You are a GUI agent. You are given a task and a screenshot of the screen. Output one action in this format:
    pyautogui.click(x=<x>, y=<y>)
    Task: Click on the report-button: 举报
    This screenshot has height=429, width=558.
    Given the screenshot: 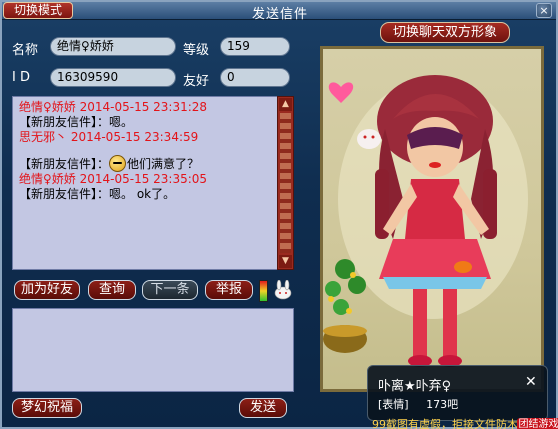 What is the action you would take?
    pyautogui.click(x=229, y=290)
    